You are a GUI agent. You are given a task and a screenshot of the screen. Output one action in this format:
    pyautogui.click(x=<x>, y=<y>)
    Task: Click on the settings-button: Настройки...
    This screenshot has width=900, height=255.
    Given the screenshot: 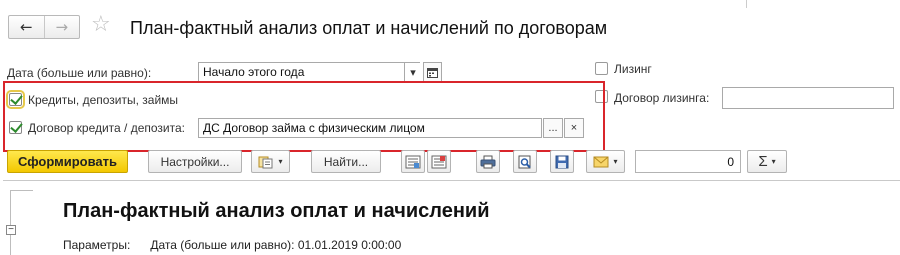 What is the action you would take?
    pyautogui.click(x=195, y=161)
    